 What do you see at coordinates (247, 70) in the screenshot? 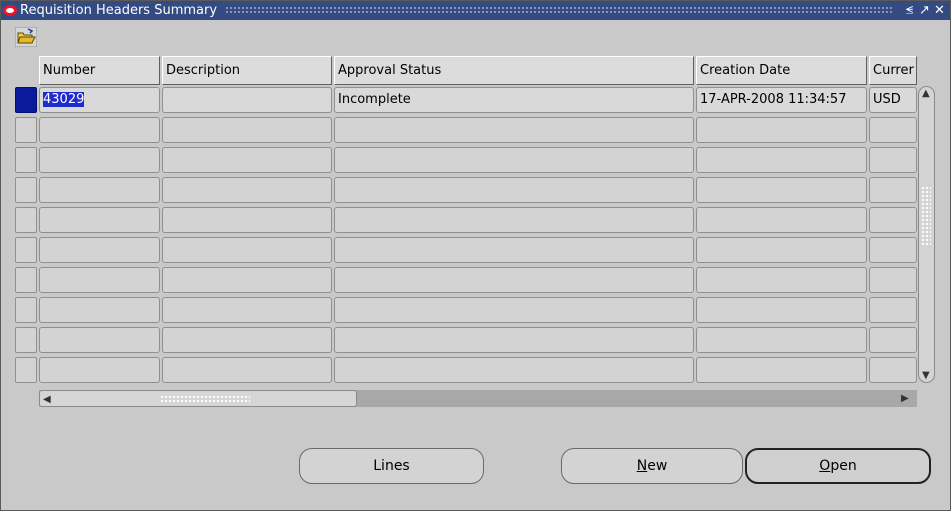
I see `column-header-description: Description` at bounding box center [247, 70].